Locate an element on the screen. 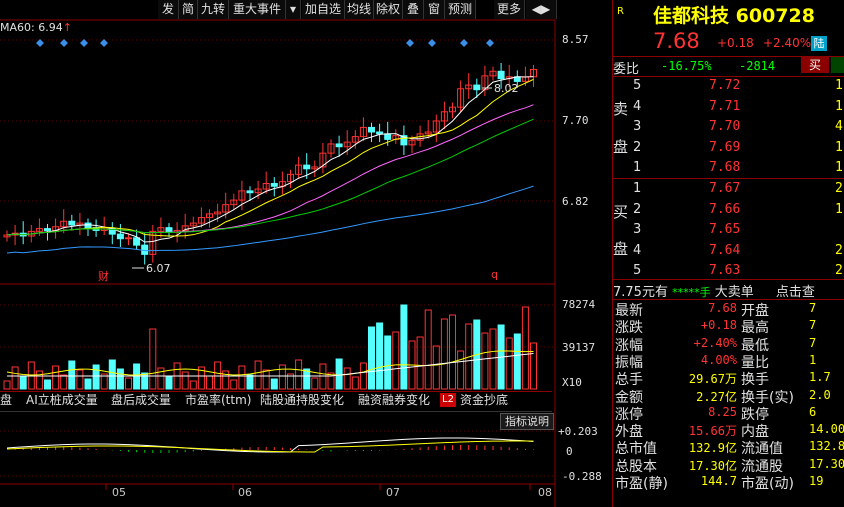 This screenshot has height=507, width=844. ask-level: 2 is located at coordinates (637, 147).